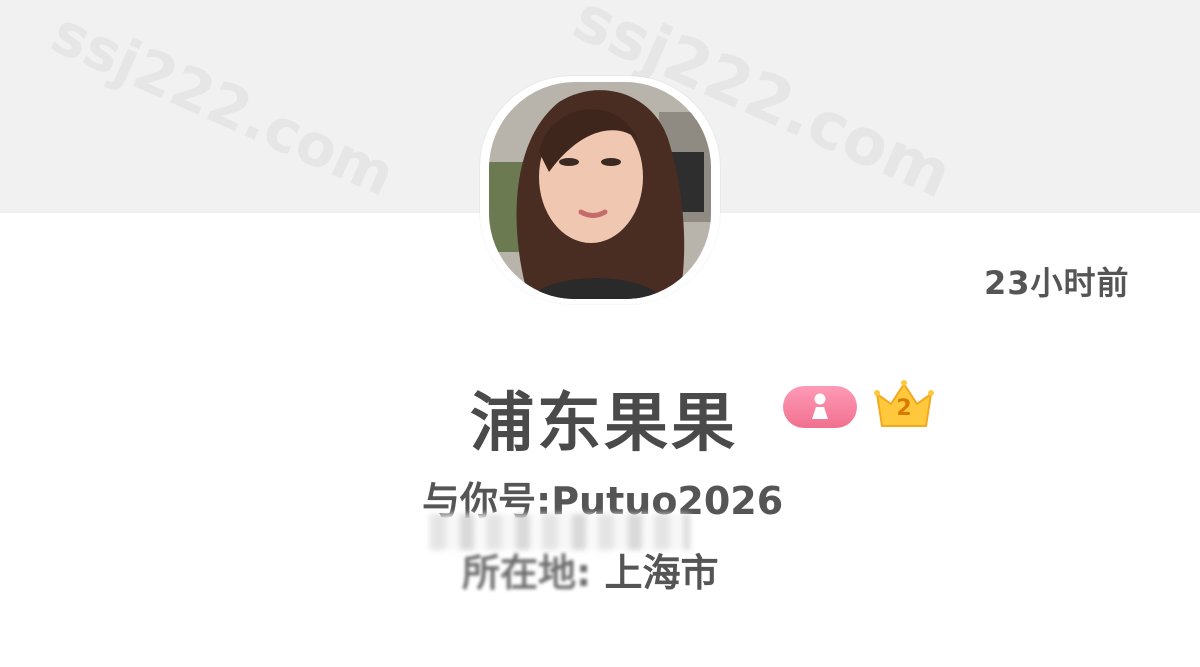 Image resolution: width=1200 pixels, height=667 pixels. Describe the element at coordinates (604, 424) in the screenshot. I see `nickname: 浦东果果` at that location.